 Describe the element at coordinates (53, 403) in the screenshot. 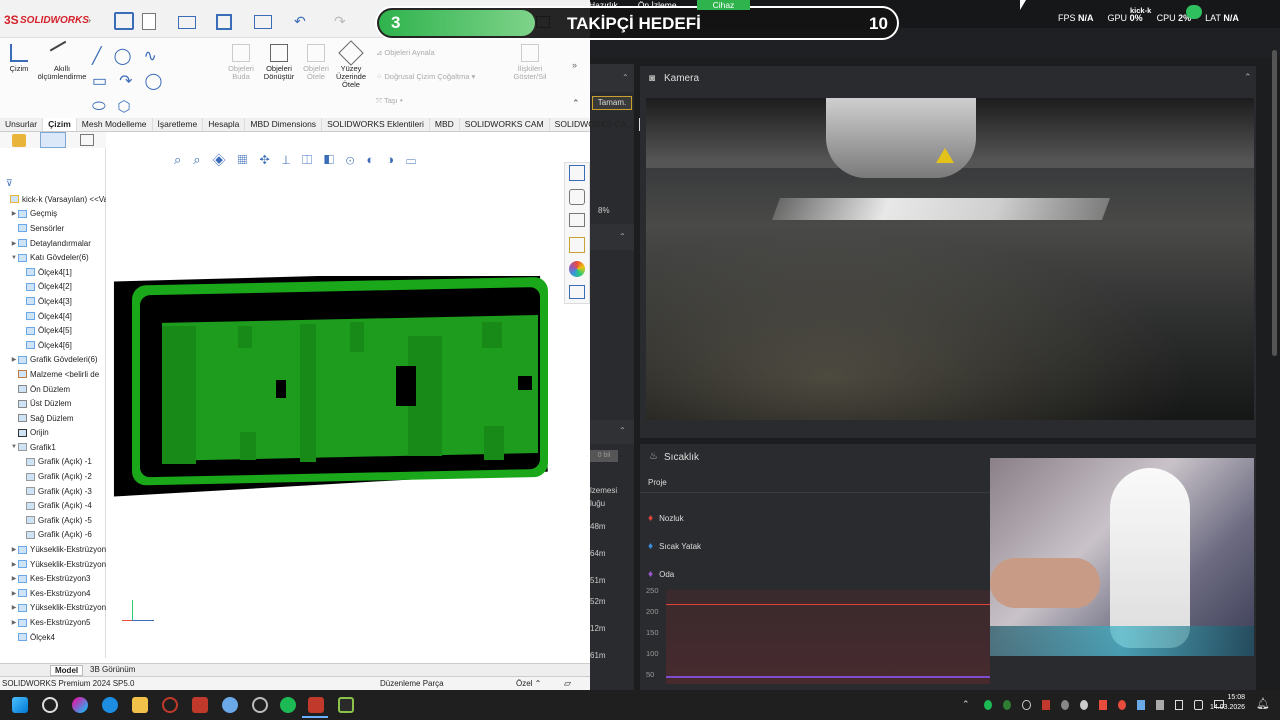

I see `tree-item: Üst Düzlem` at that location.